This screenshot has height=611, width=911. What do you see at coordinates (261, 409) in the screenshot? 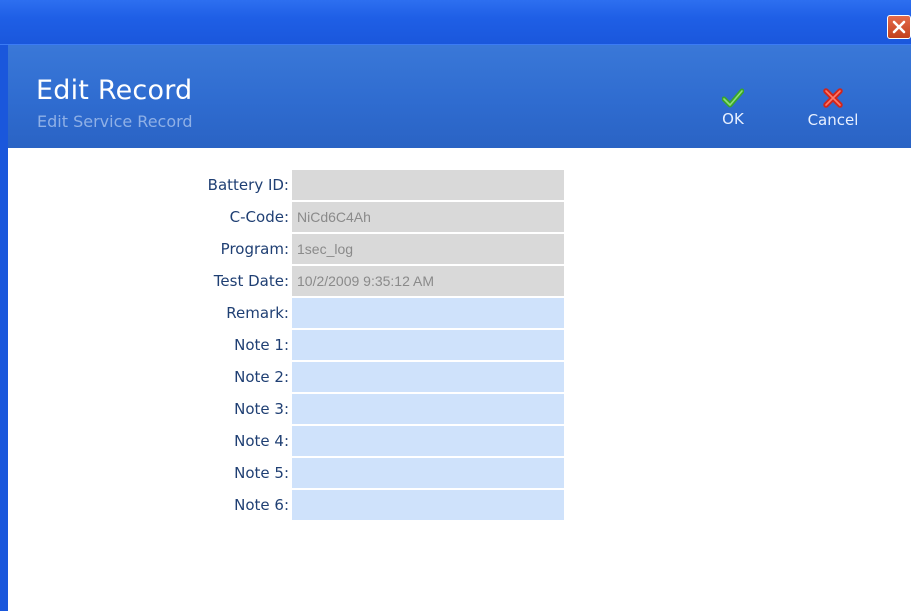
I see `note-3-label: Note 3:` at bounding box center [261, 409].